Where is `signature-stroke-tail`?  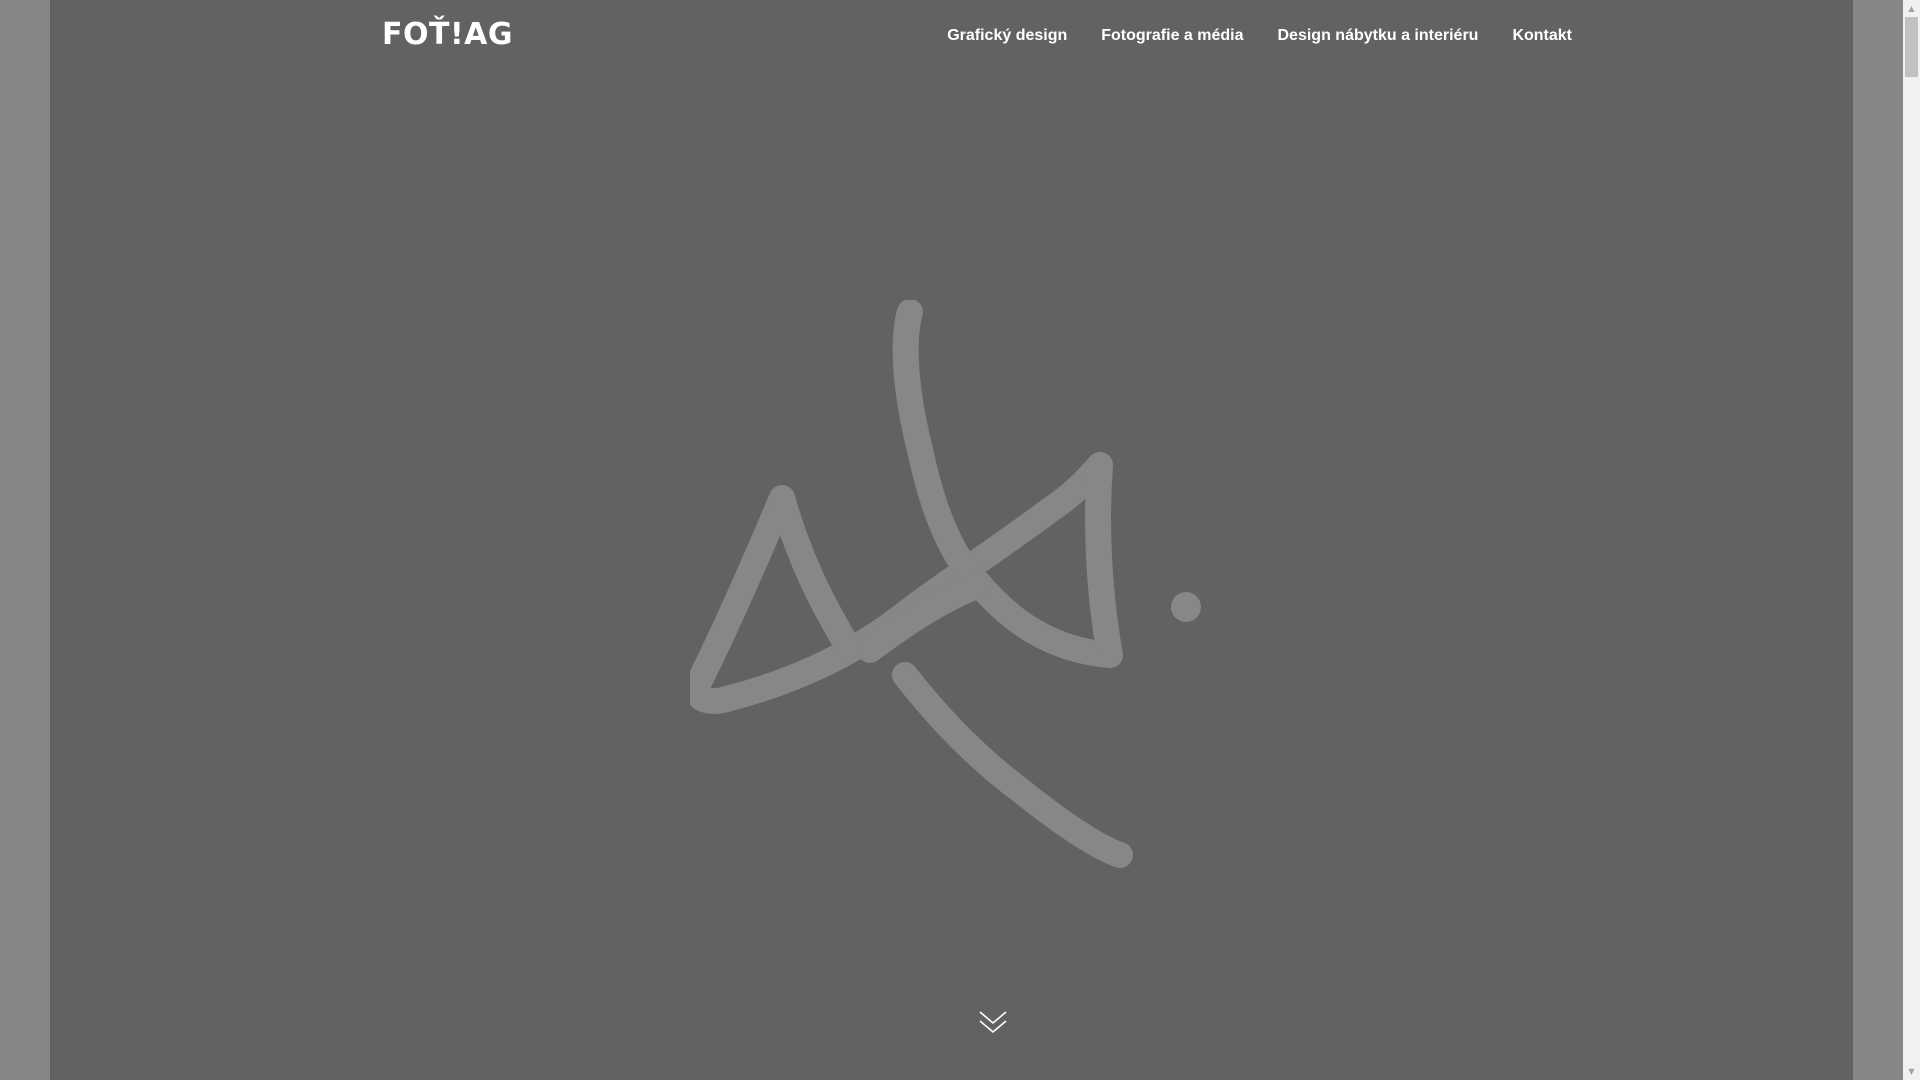
signature-stroke-tail is located at coordinates (1012, 765).